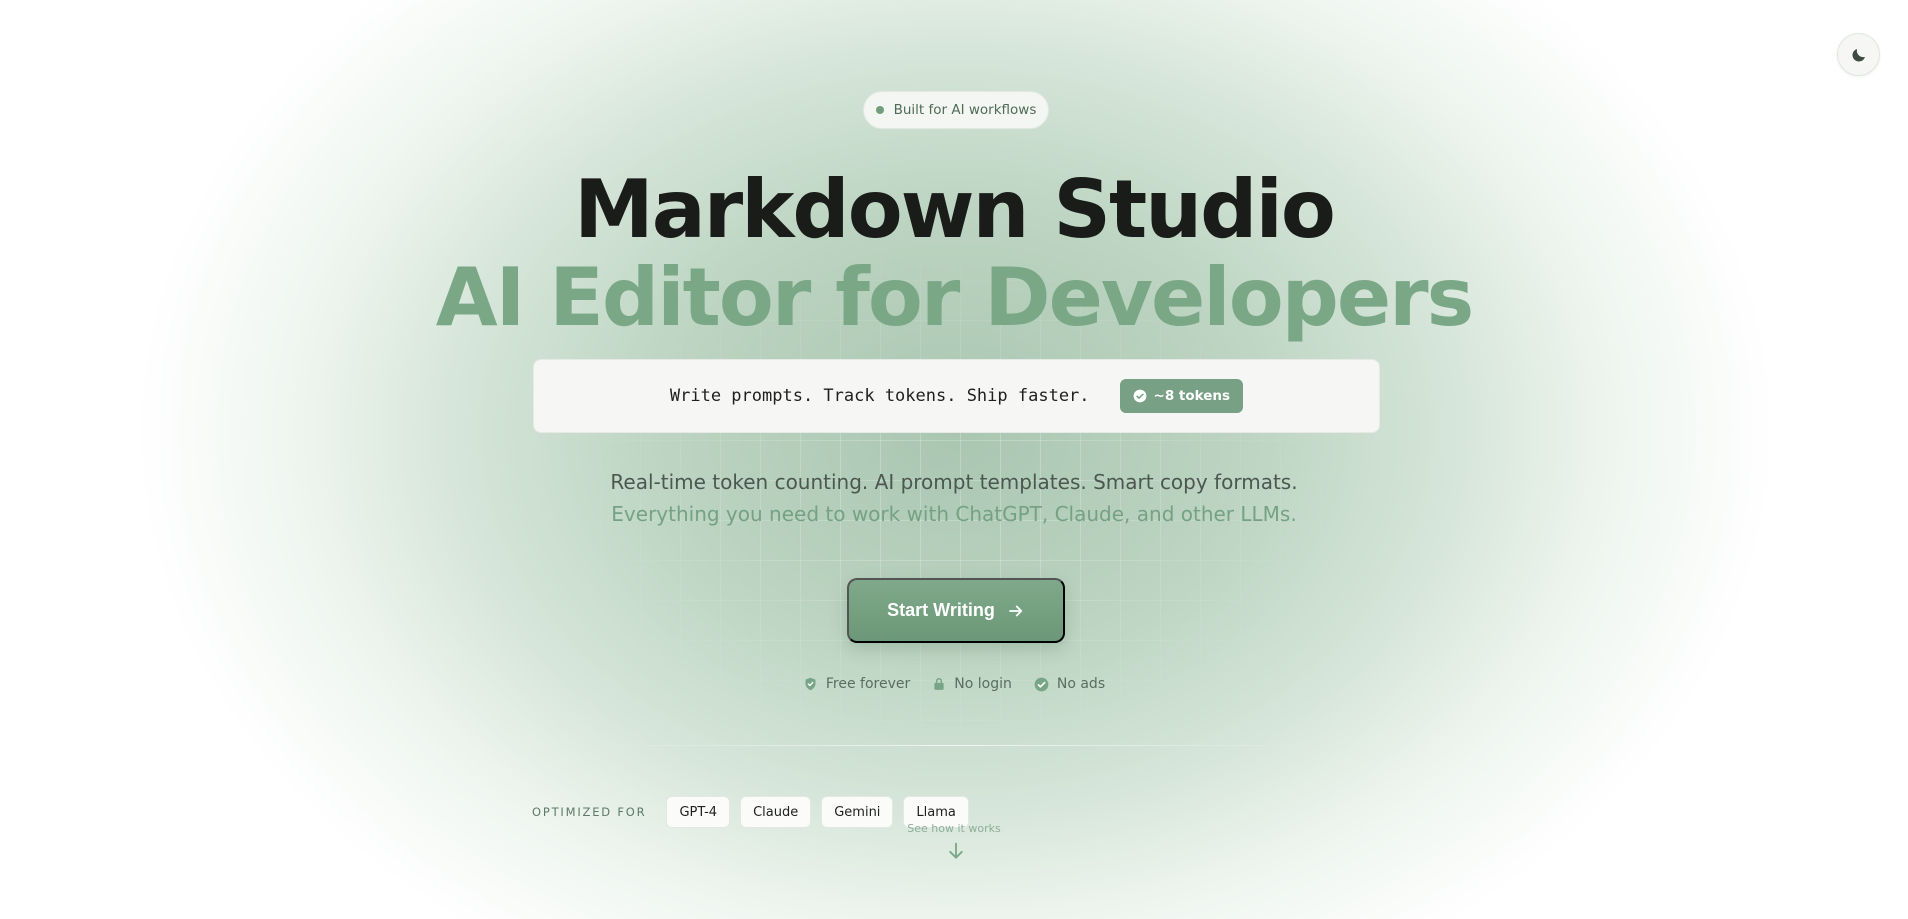  I want to click on hero-title: Markdown Studio, so click(955, 209).